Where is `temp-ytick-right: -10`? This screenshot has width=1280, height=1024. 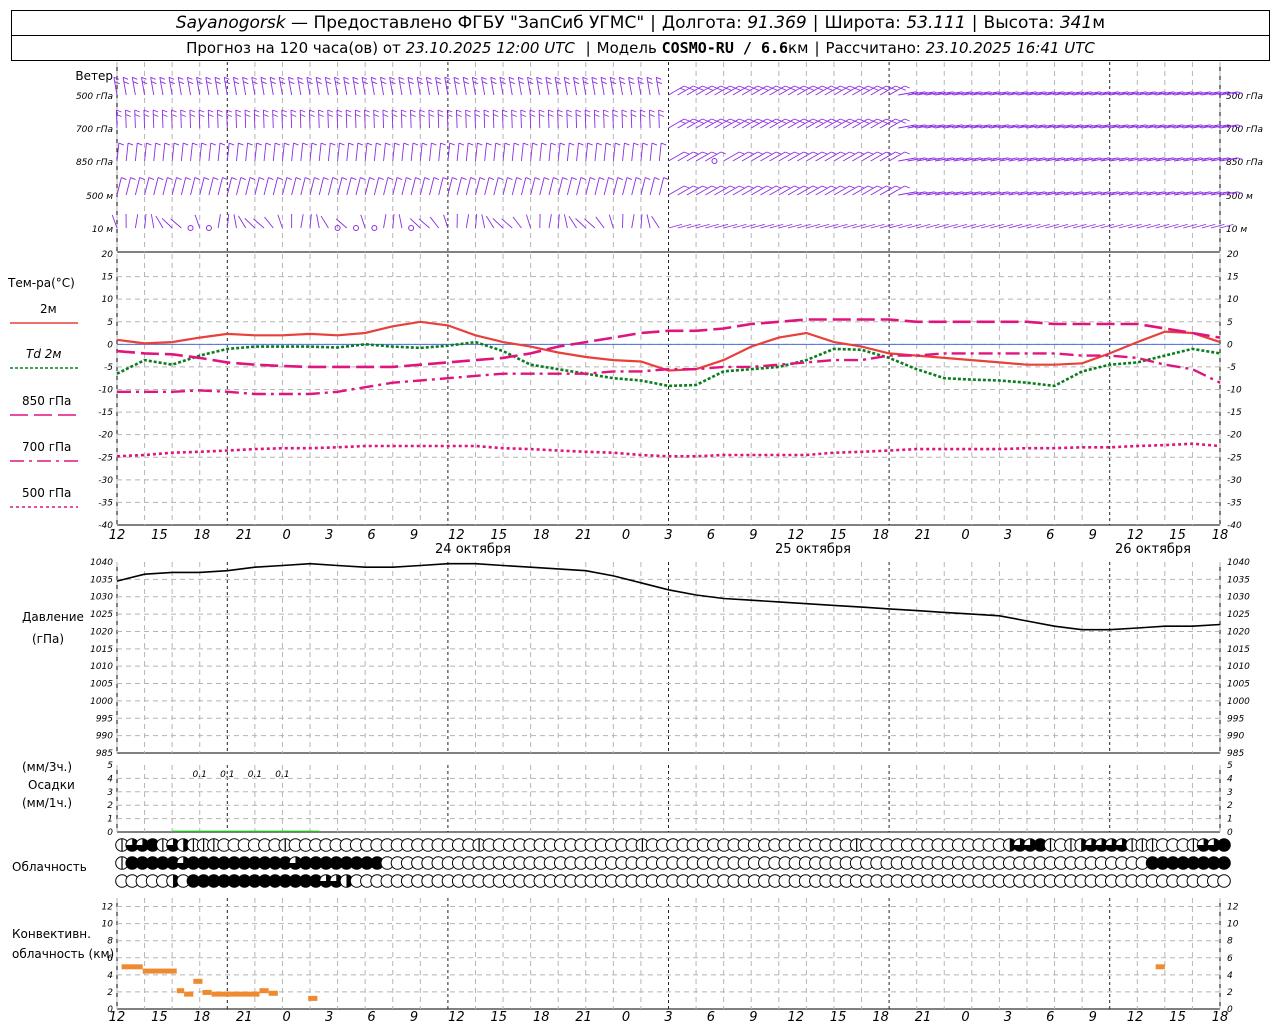 temp-ytick-right: -10 is located at coordinates (1234, 391).